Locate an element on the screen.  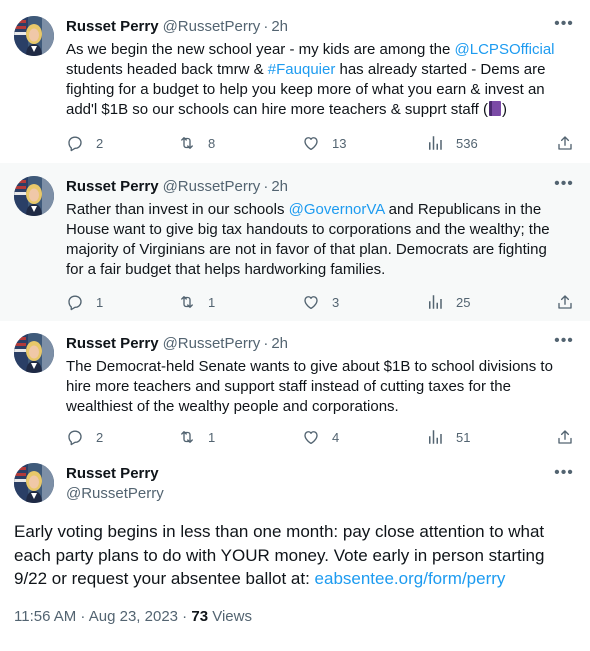
action-bar: 1 1 3 25 is located at coordinates (320, 302).